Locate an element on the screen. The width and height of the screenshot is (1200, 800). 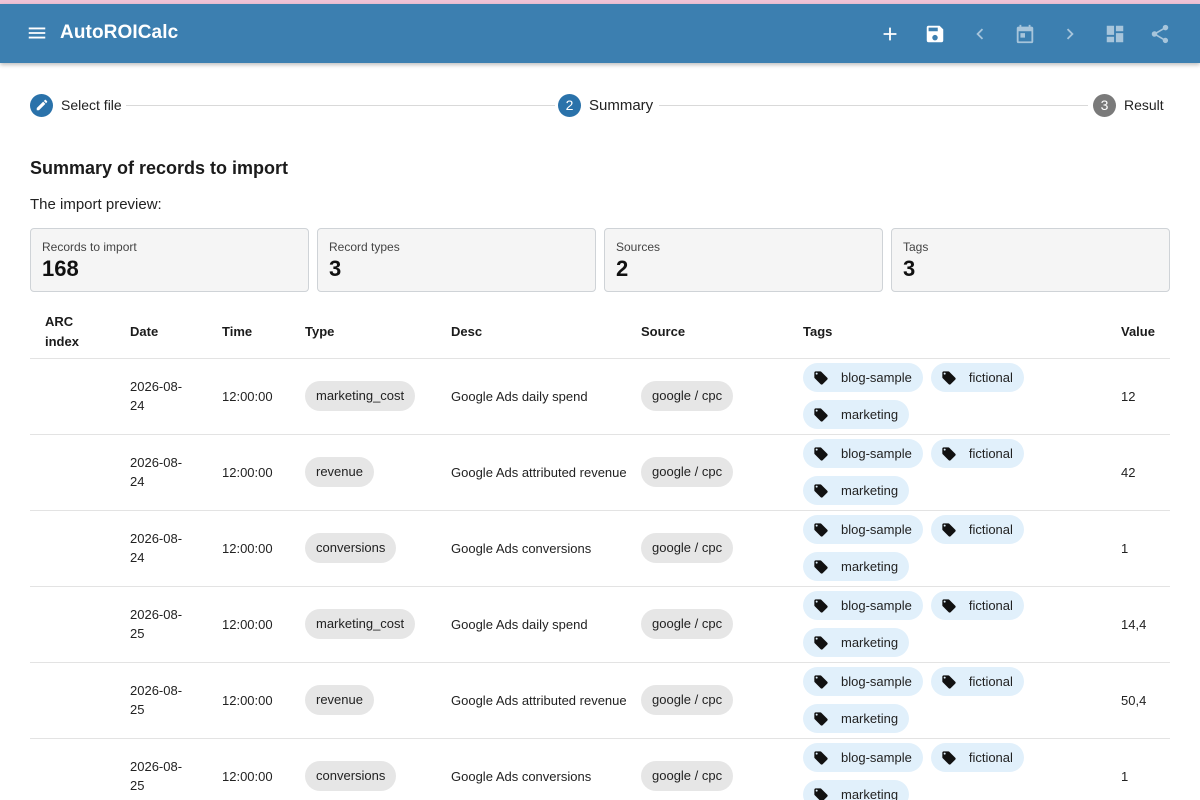
header-desc: Desc is located at coordinates (546, 332).